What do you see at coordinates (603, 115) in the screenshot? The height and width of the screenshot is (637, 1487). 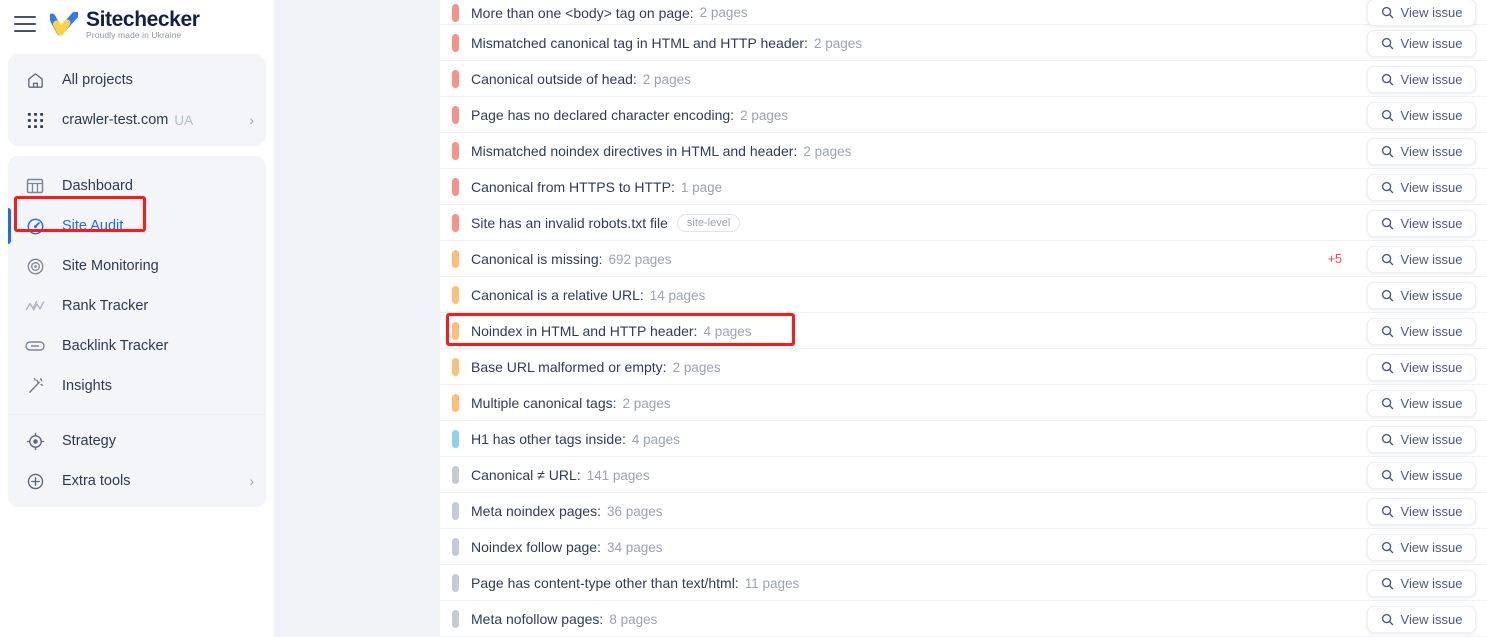 I see `issue-name: Page has no declared character encoding:` at bounding box center [603, 115].